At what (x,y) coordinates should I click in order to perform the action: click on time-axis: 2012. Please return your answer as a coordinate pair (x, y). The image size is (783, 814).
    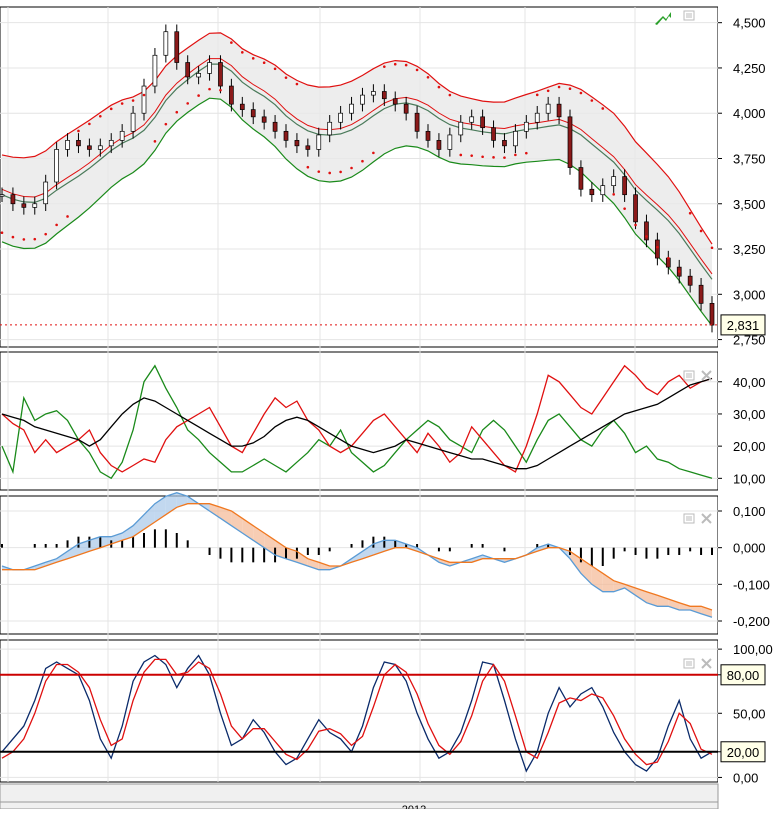
    Looking at the image, I should click on (359, 798).